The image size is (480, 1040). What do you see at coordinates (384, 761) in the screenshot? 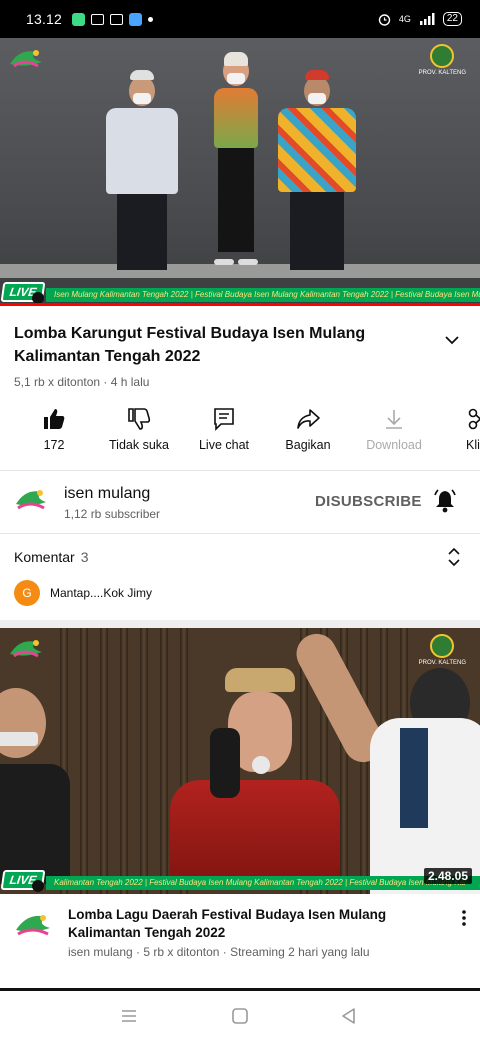
I see `thumbnail-person-right` at bounding box center [384, 761].